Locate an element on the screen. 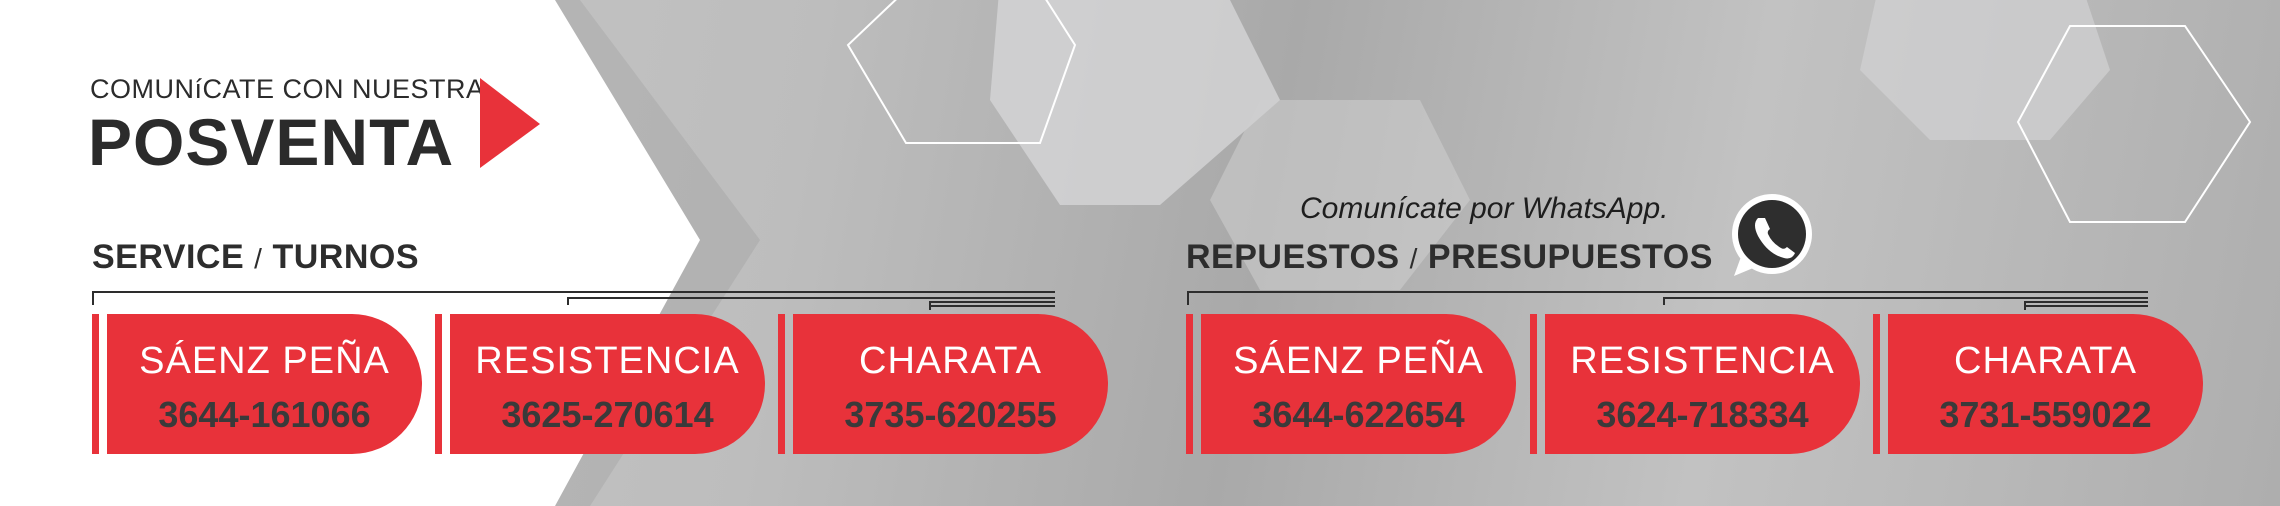  phone-card-repuestos-resistencia: RESISTENCIA 3624-718334 is located at coordinates (1695, 384).